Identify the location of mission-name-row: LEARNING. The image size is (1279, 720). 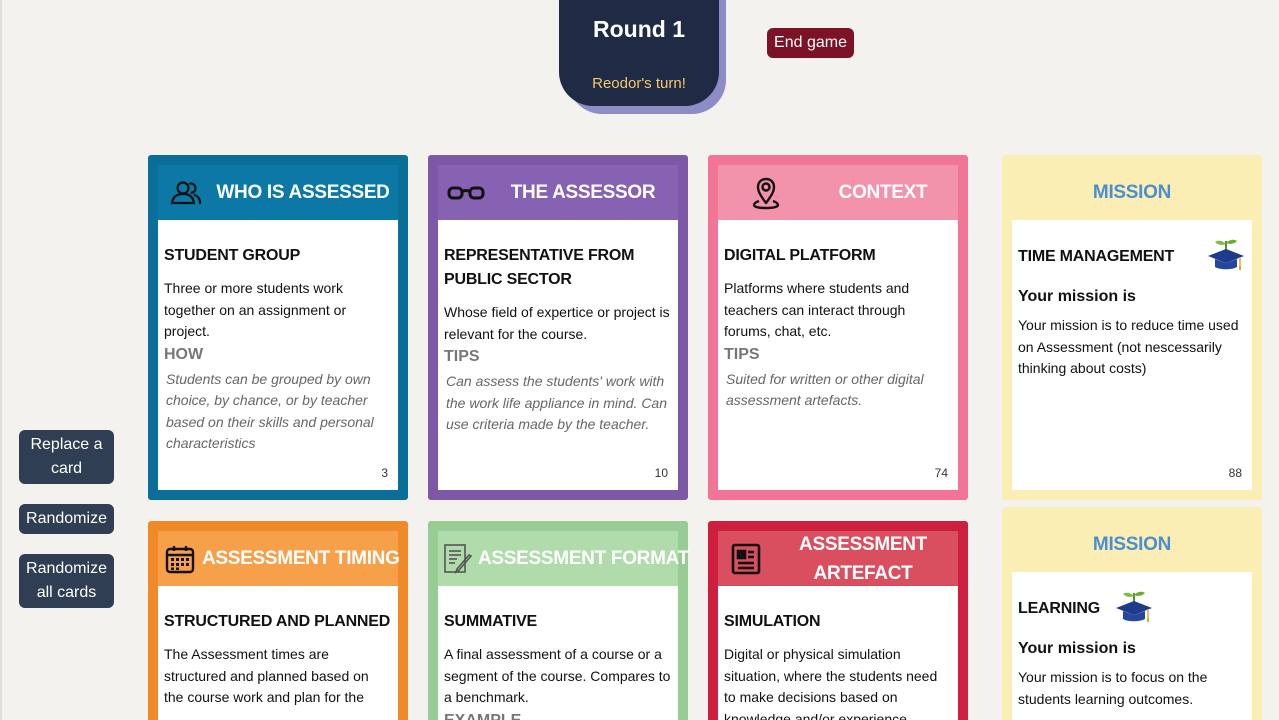
(1132, 608).